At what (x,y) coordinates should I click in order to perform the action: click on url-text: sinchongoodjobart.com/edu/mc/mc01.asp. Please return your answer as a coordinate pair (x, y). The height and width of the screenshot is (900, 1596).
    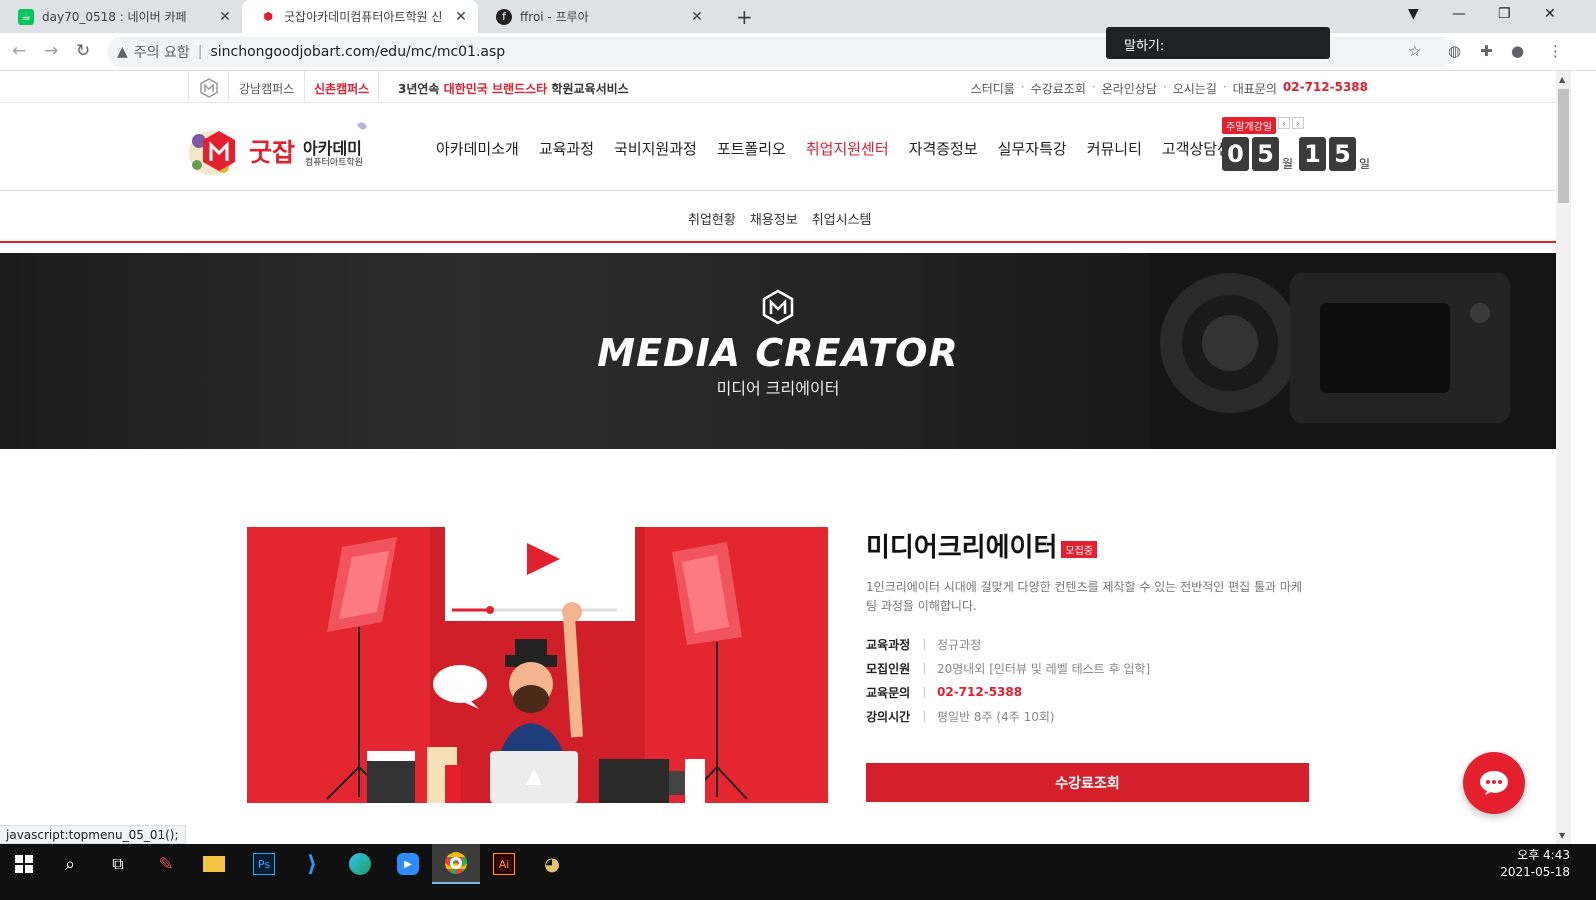
    Looking at the image, I should click on (357, 52).